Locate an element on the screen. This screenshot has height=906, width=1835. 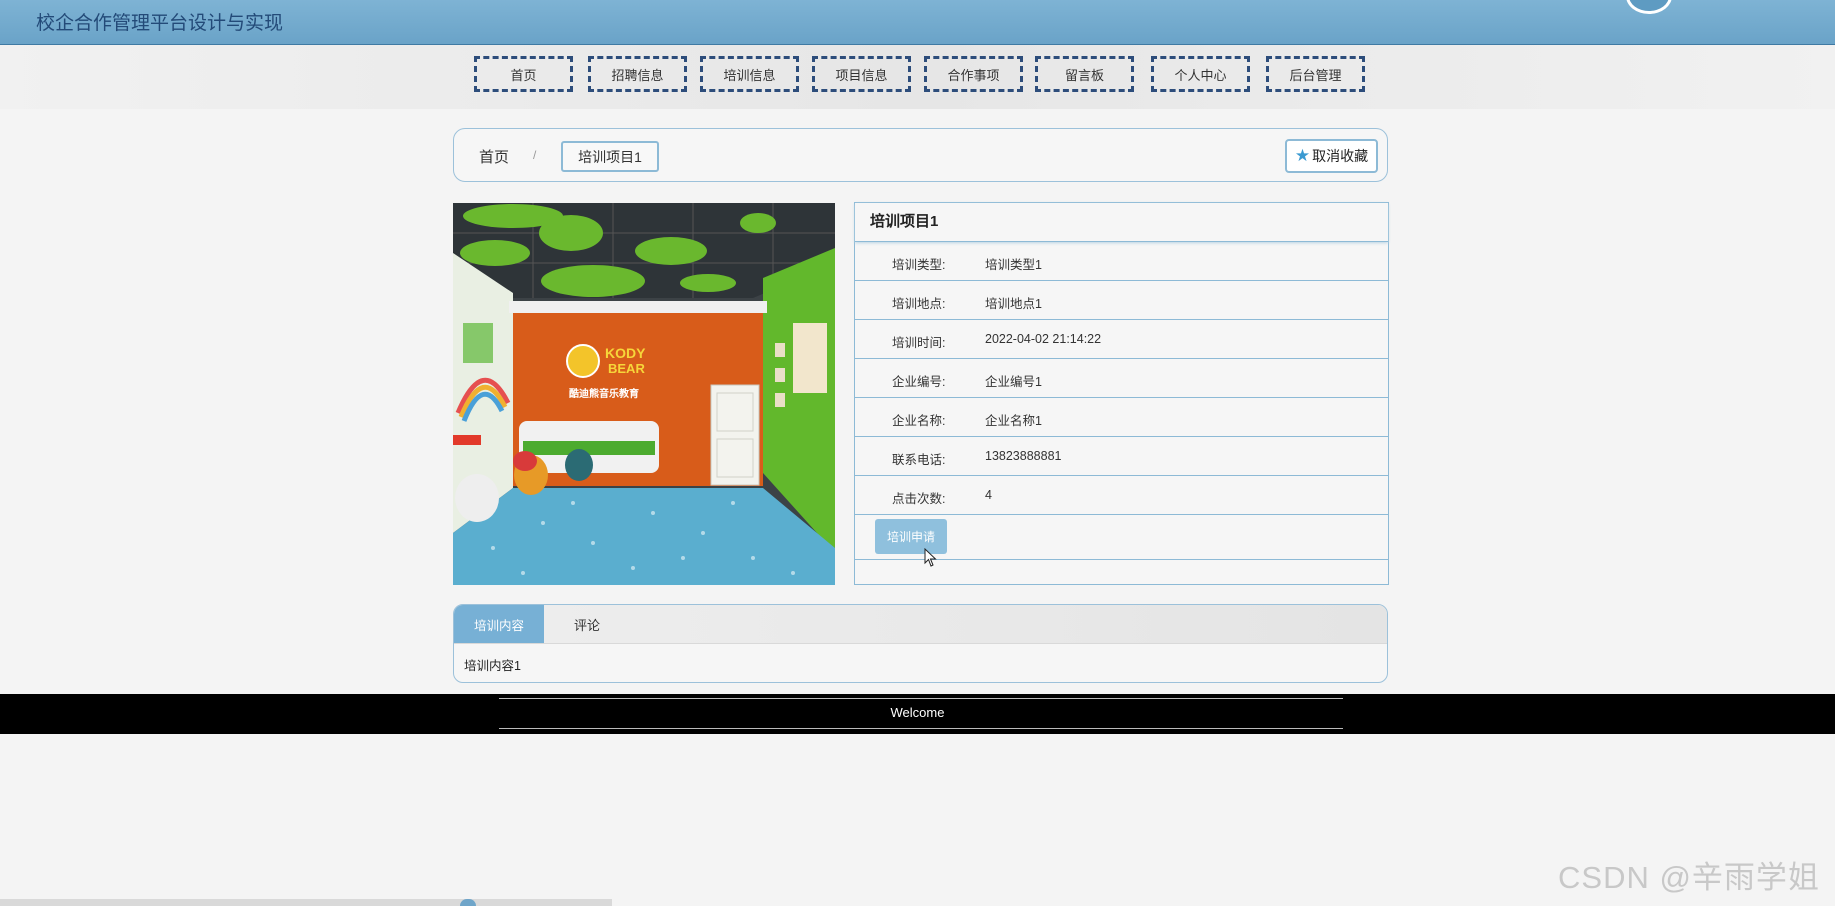
detail-value: 4 is located at coordinates (988, 495).